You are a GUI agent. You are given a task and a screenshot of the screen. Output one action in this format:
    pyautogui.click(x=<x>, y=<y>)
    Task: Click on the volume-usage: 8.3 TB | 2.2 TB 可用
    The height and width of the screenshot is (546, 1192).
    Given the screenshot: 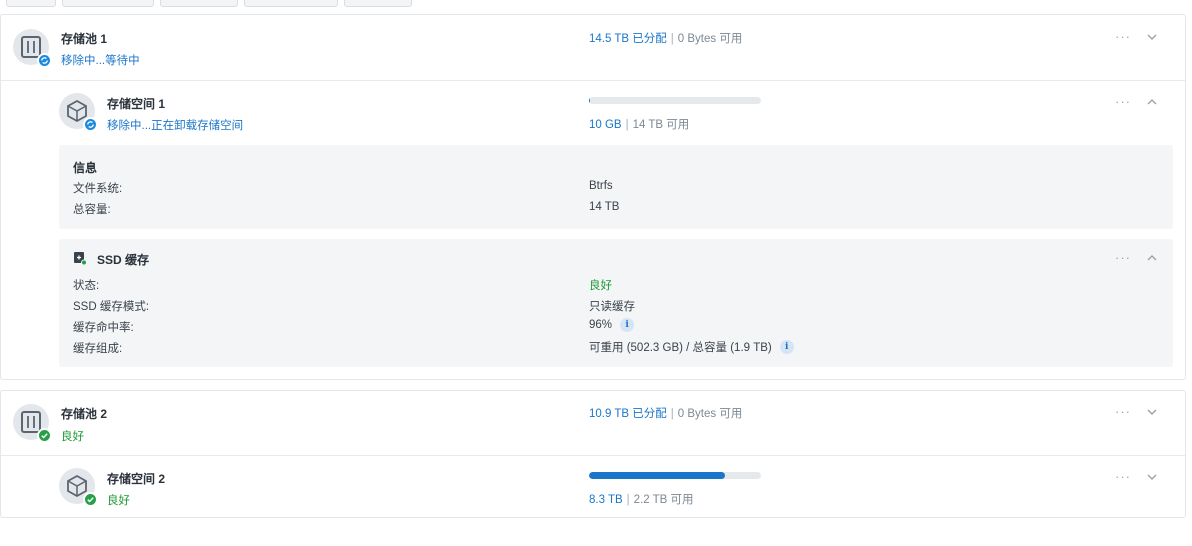 What is the action you would take?
    pyautogui.click(x=641, y=499)
    